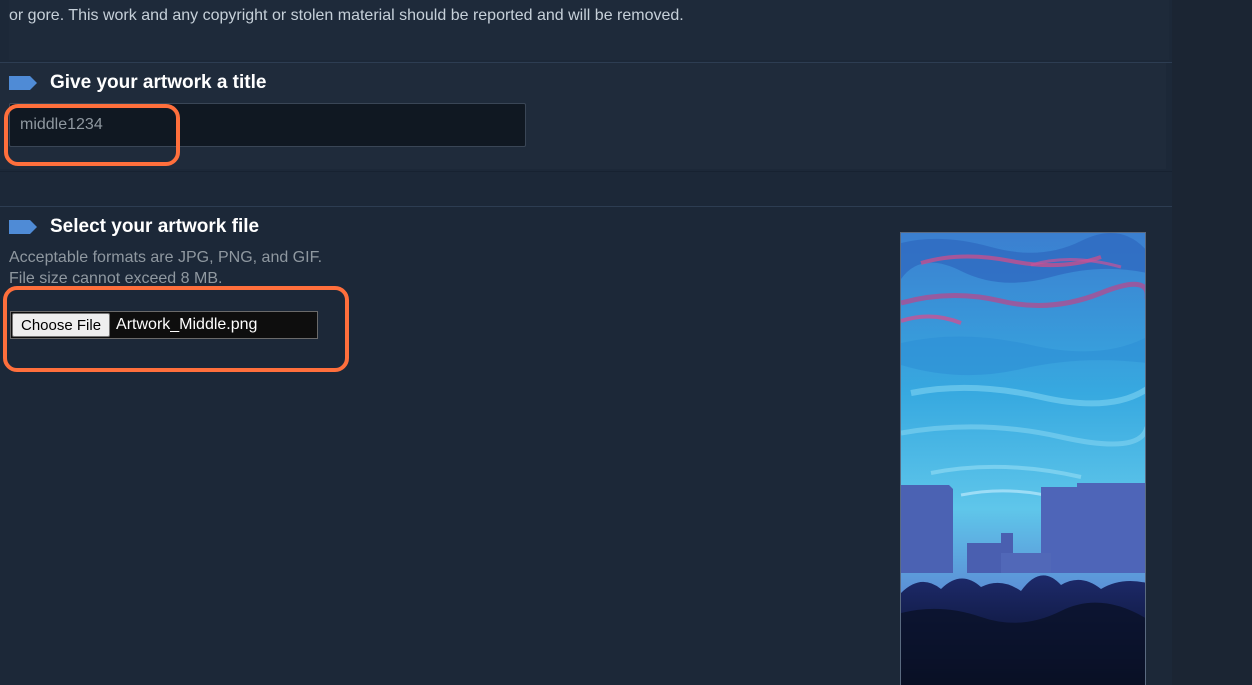 The height and width of the screenshot is (685, 1252). I want to click on artwork-preview, so click(1023, 458).